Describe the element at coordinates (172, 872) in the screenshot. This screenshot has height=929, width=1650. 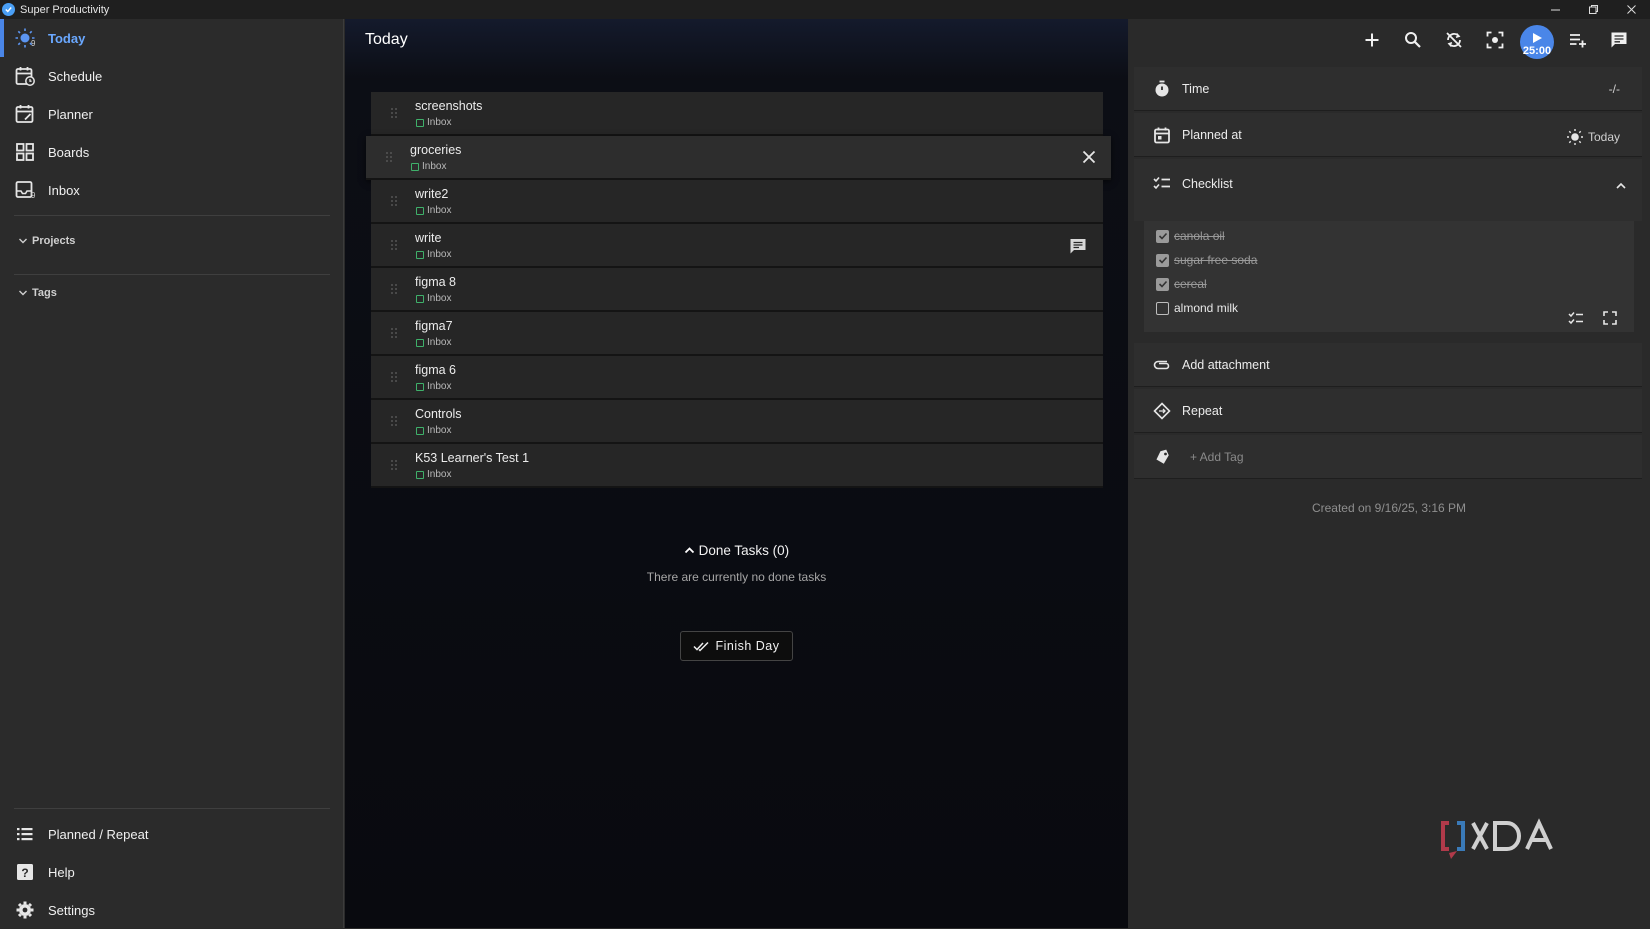
I see `sidebar-item-help: ? Help` at that location.